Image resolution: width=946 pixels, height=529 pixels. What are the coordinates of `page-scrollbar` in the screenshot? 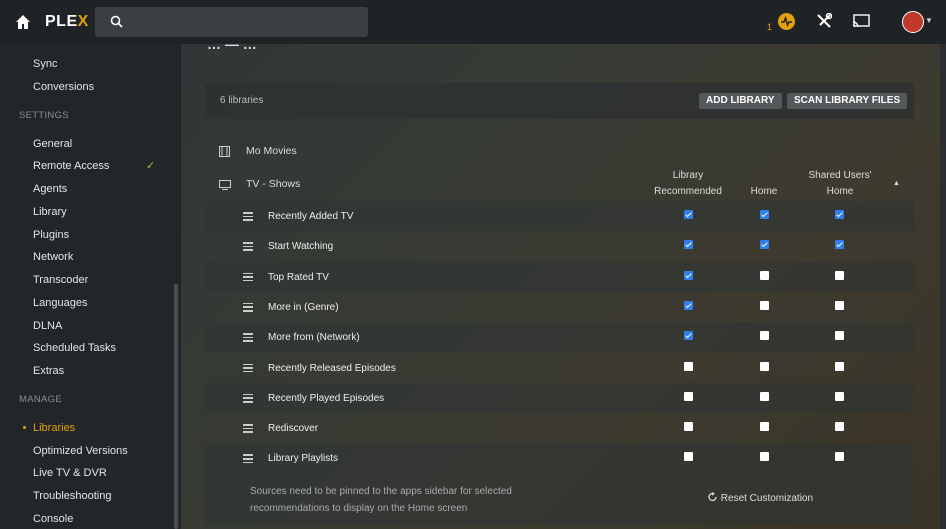 It's located at (943, 286).